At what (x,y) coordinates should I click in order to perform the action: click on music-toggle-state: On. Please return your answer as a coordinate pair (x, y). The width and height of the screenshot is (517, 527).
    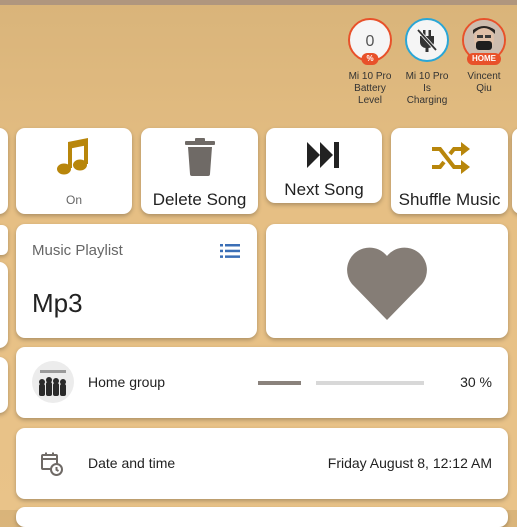
    Looking at the image, I should click on (73, 200).